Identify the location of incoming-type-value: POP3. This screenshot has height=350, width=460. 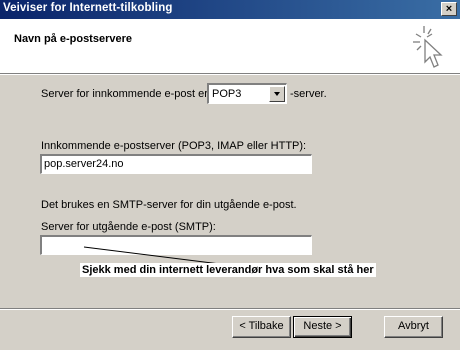
(227, 94).